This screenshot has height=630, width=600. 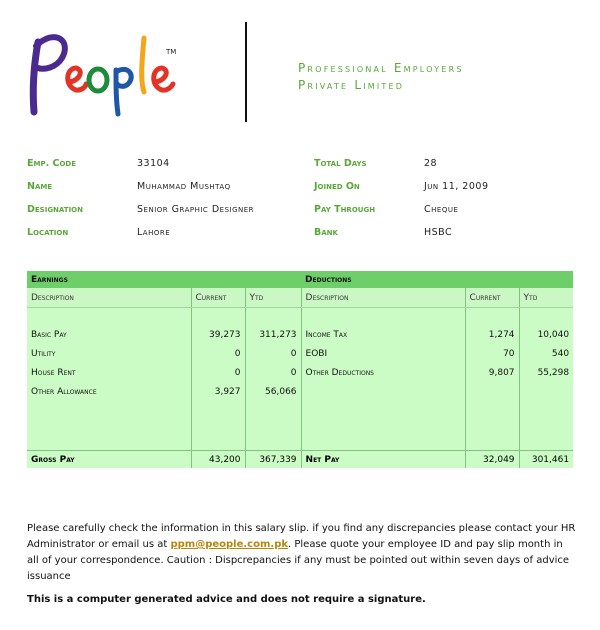 I want to click on net-pay-current: 32,049, so click(x=492, y=459).